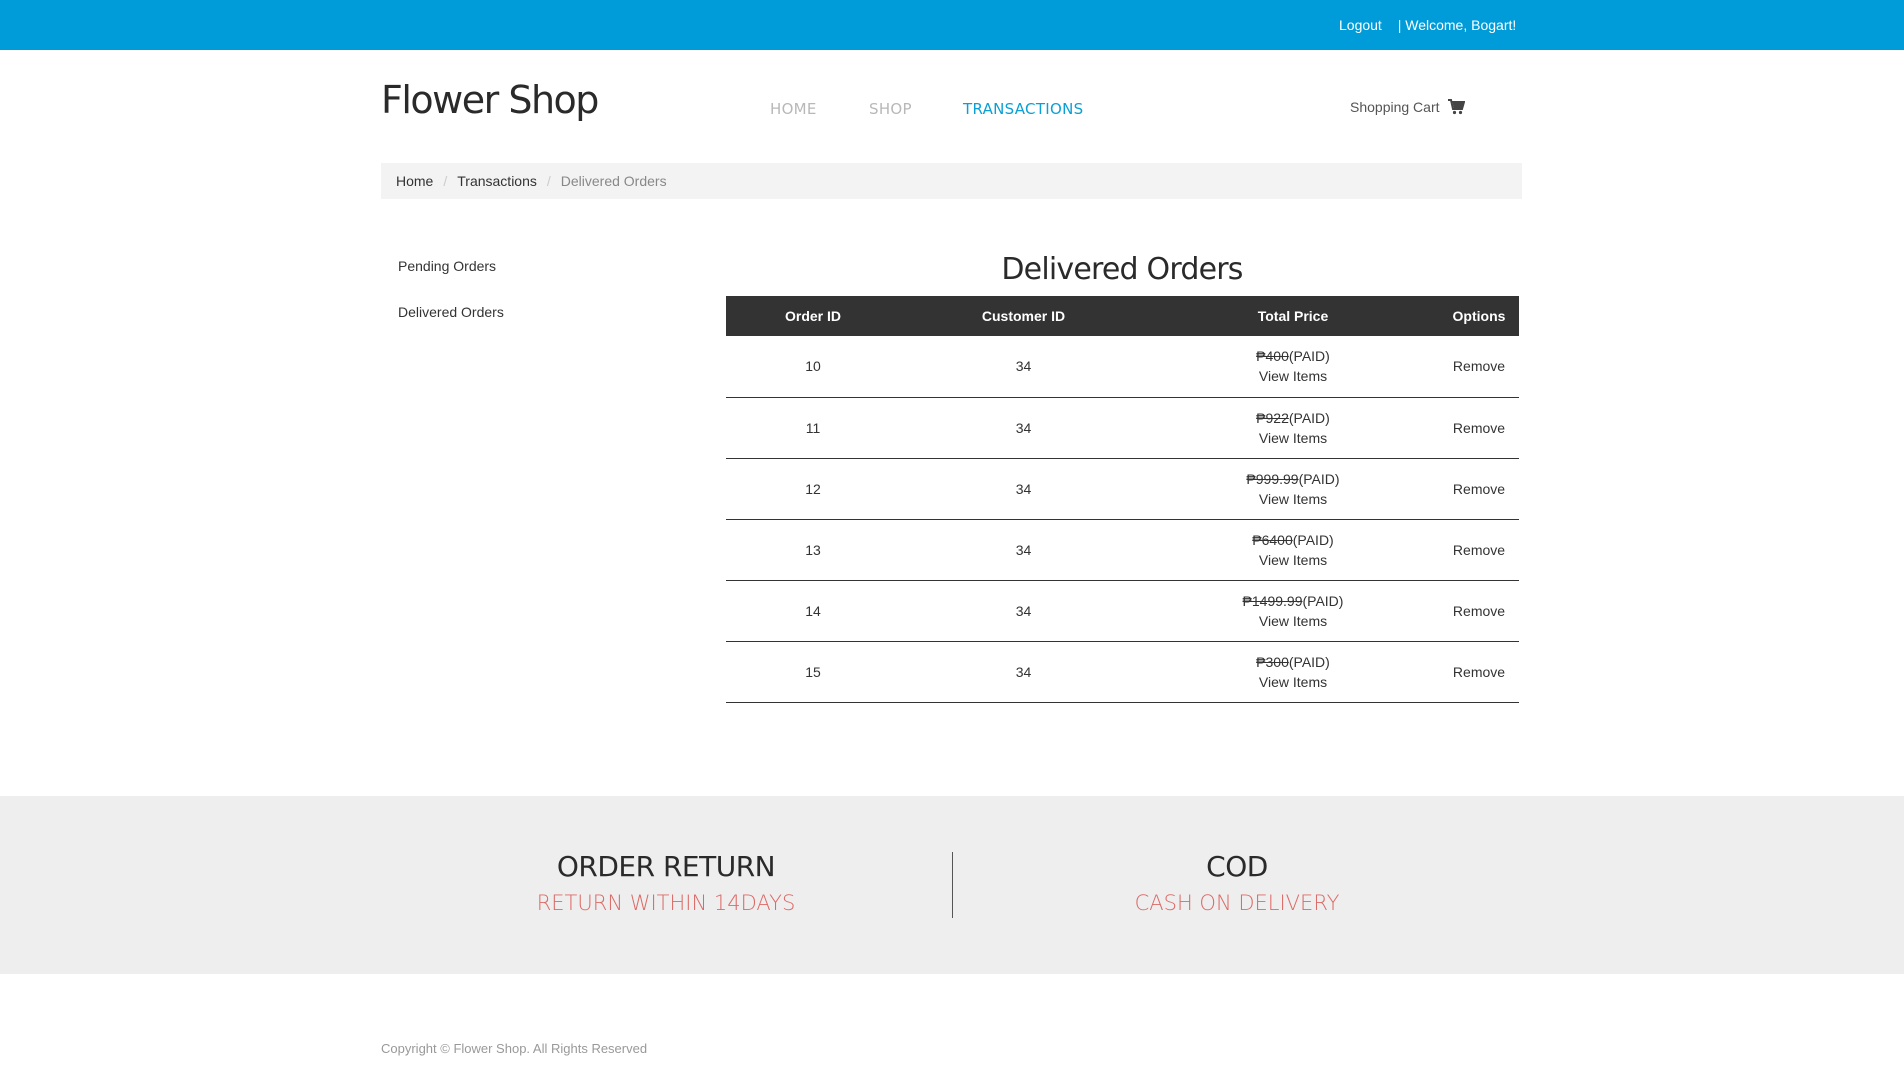 This screenshot has height=1079, width=1904. I want to click on nav-home: HOME, so click(793, 109).